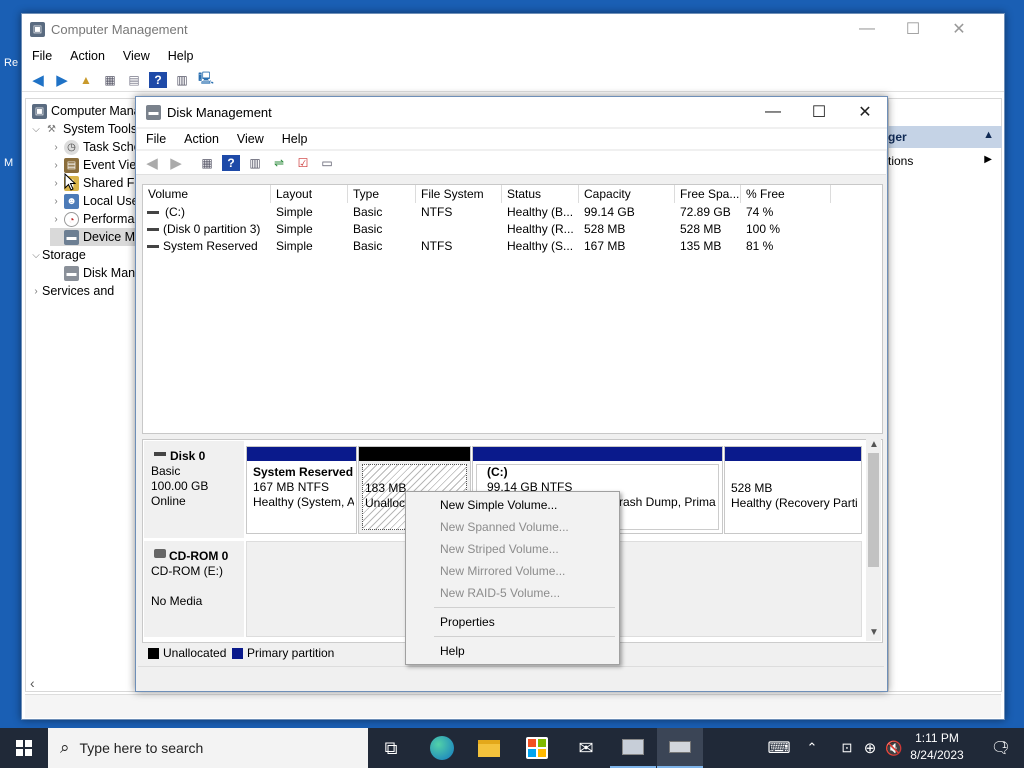  I want to click on event-viewer-icon: ▤, so click(71, 165).